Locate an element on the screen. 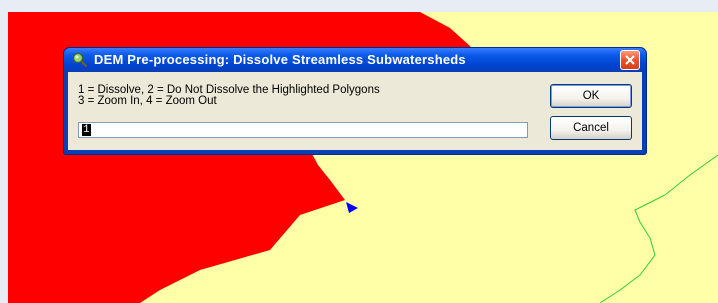 The image size is (718, 303). response-input: 1 is located at coordinates (303, 130).